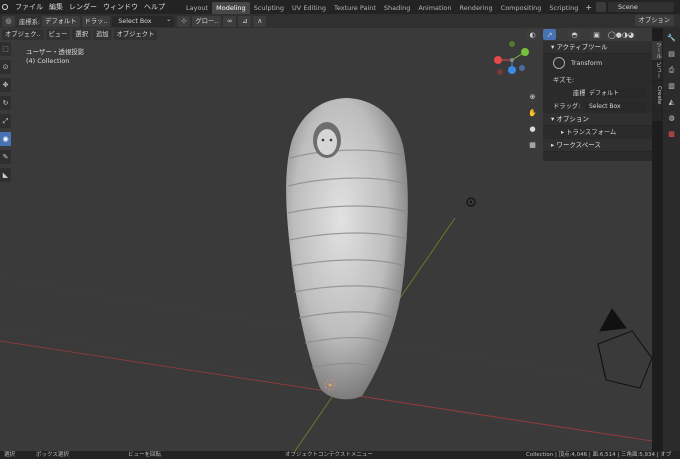  I want to click on rotate-tool-icon: ↻, so click(5, 103).